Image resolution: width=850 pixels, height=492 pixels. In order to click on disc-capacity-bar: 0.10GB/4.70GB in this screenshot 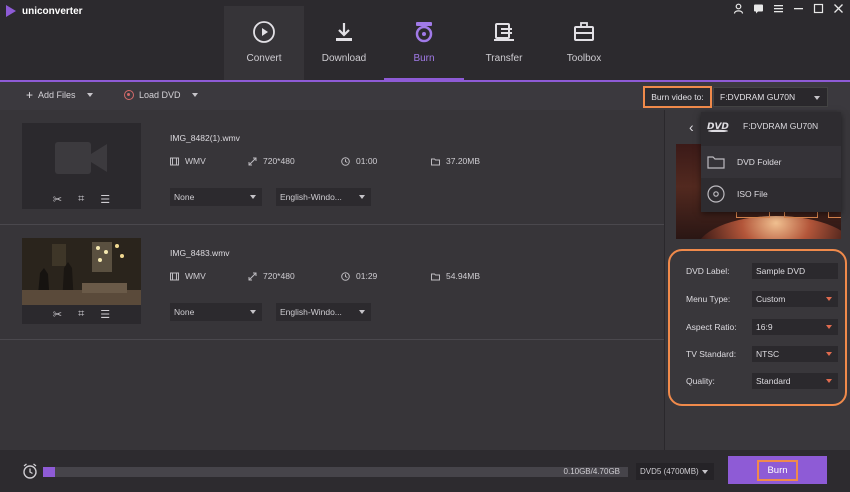, I will do `click(335, 472)`.